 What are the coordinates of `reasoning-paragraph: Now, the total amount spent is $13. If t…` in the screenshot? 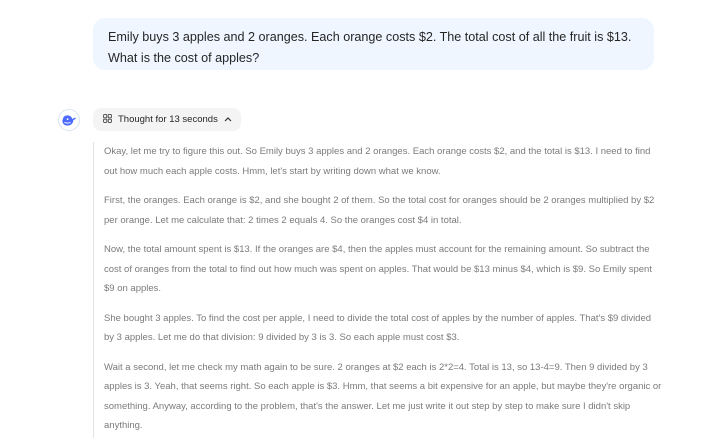 It's located at (378, 269).